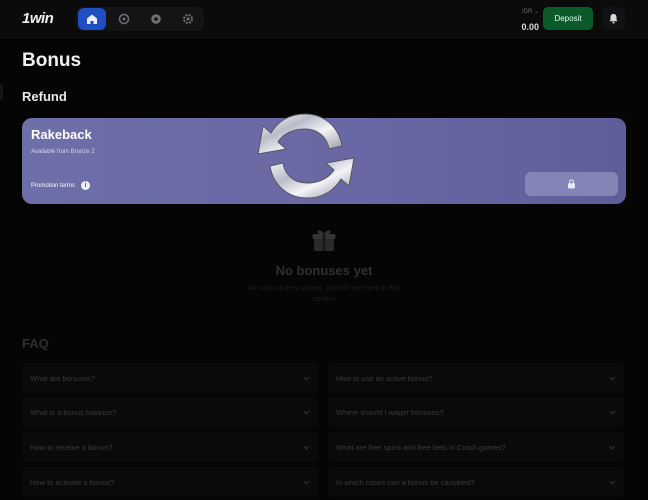  Describe the element at coordinates (38, 18) in the screenshot. I see `logo: 1win` at that location.